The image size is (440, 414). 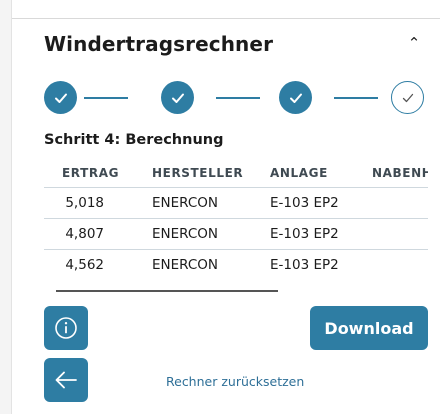 What do you see at coordinates (236, 234) in the screenshot?
I see `table-row: 4,807 ENERCON E-103 EP2` at bounding box center [236, 234].